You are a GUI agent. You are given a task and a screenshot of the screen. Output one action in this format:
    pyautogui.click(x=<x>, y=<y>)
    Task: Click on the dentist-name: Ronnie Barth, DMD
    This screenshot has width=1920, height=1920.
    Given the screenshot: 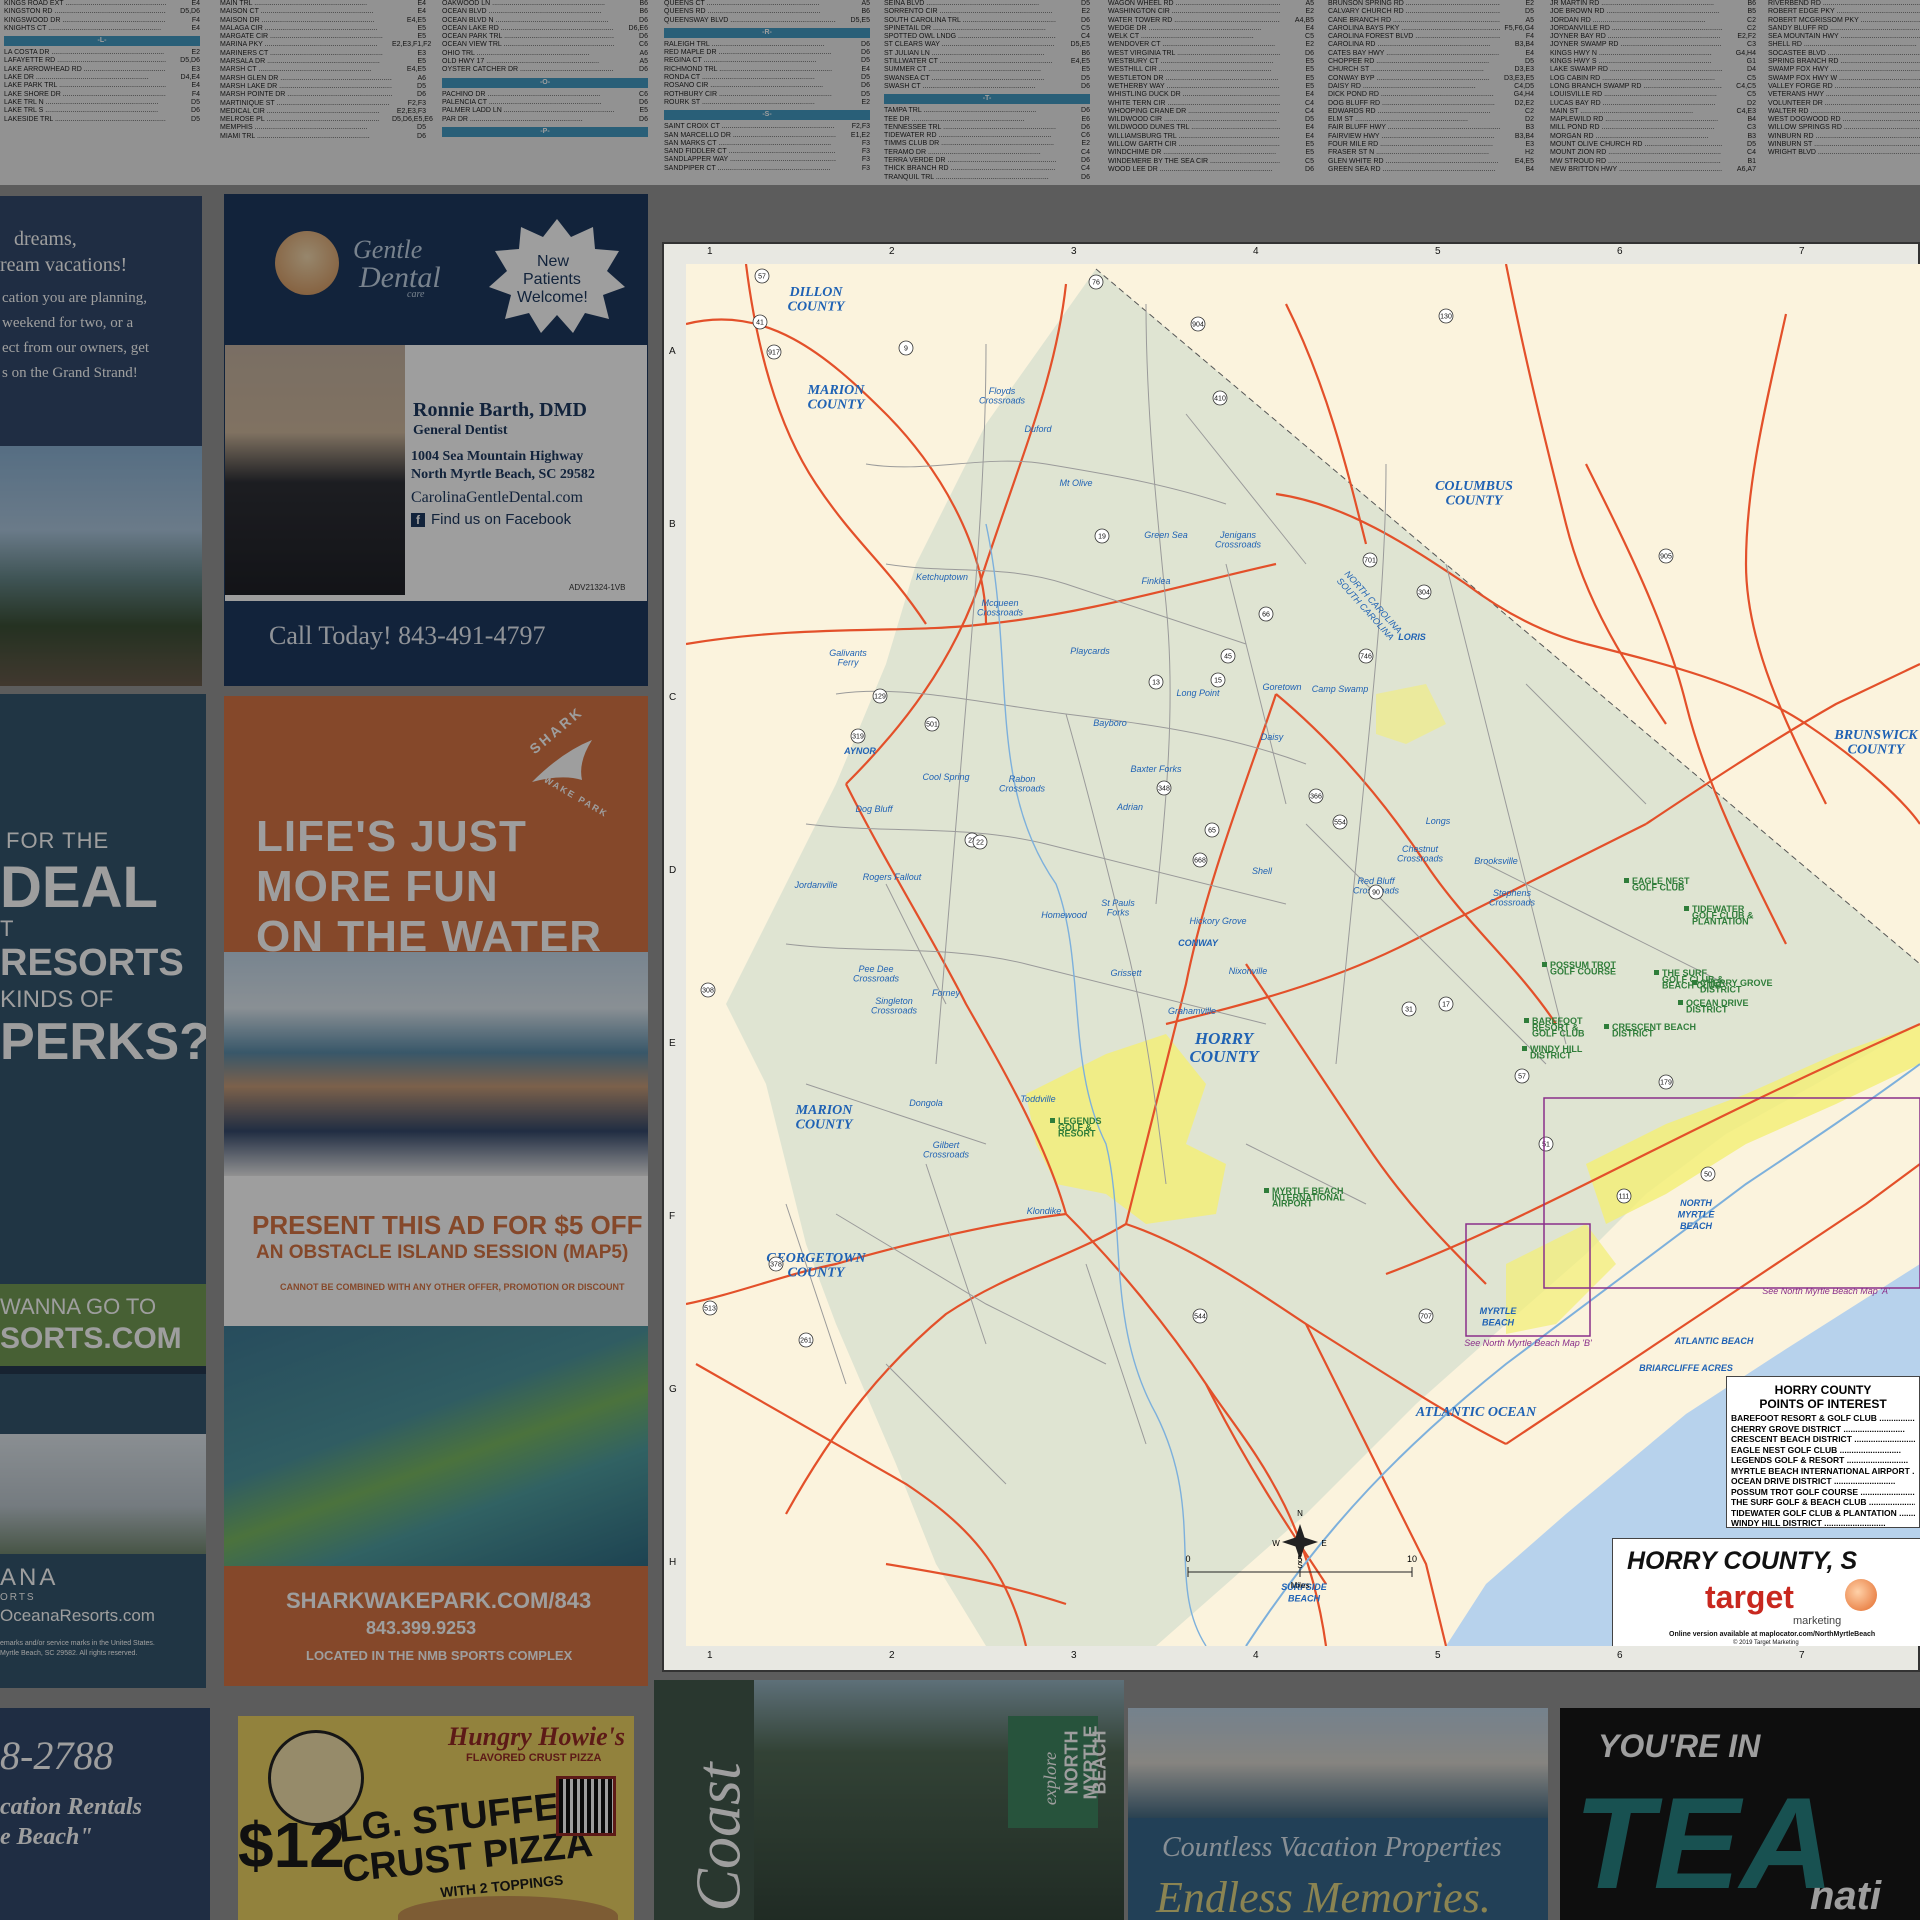 What is the action you would take?
    pyautogui.click(x=500, y=410)
    